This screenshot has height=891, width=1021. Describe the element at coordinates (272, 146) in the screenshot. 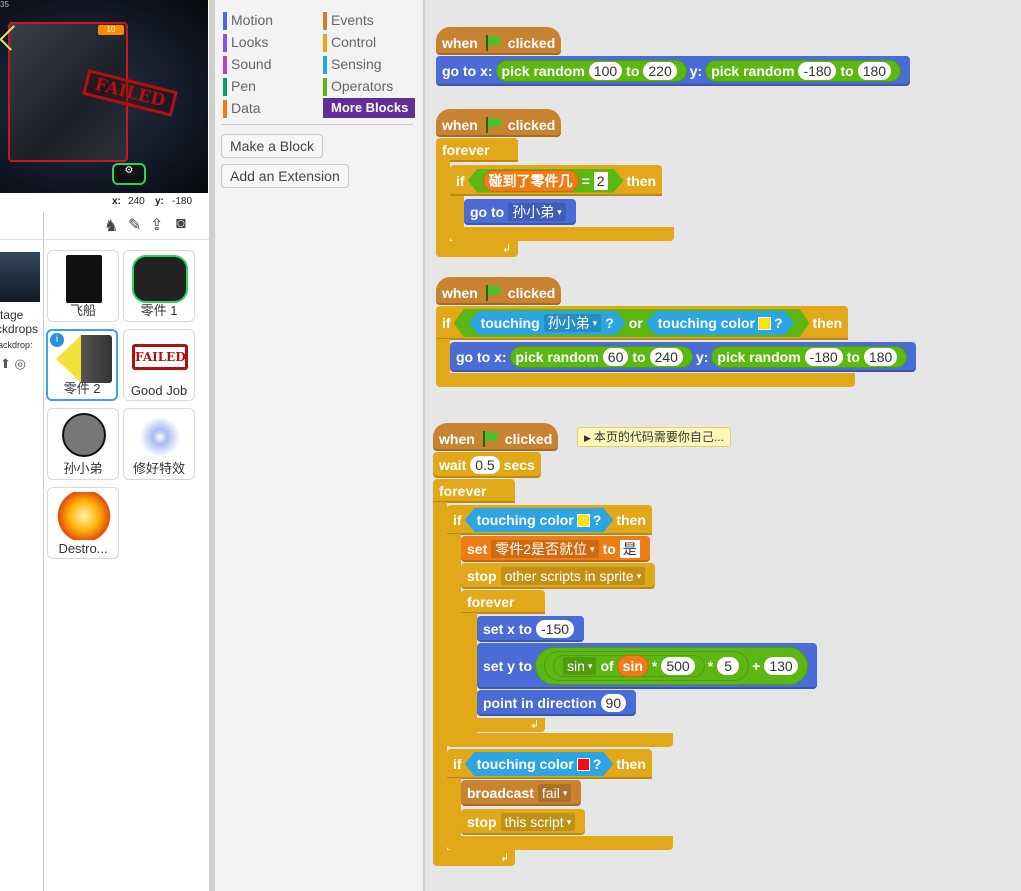

I see `make-a-block-button: Make a Block` at that location.